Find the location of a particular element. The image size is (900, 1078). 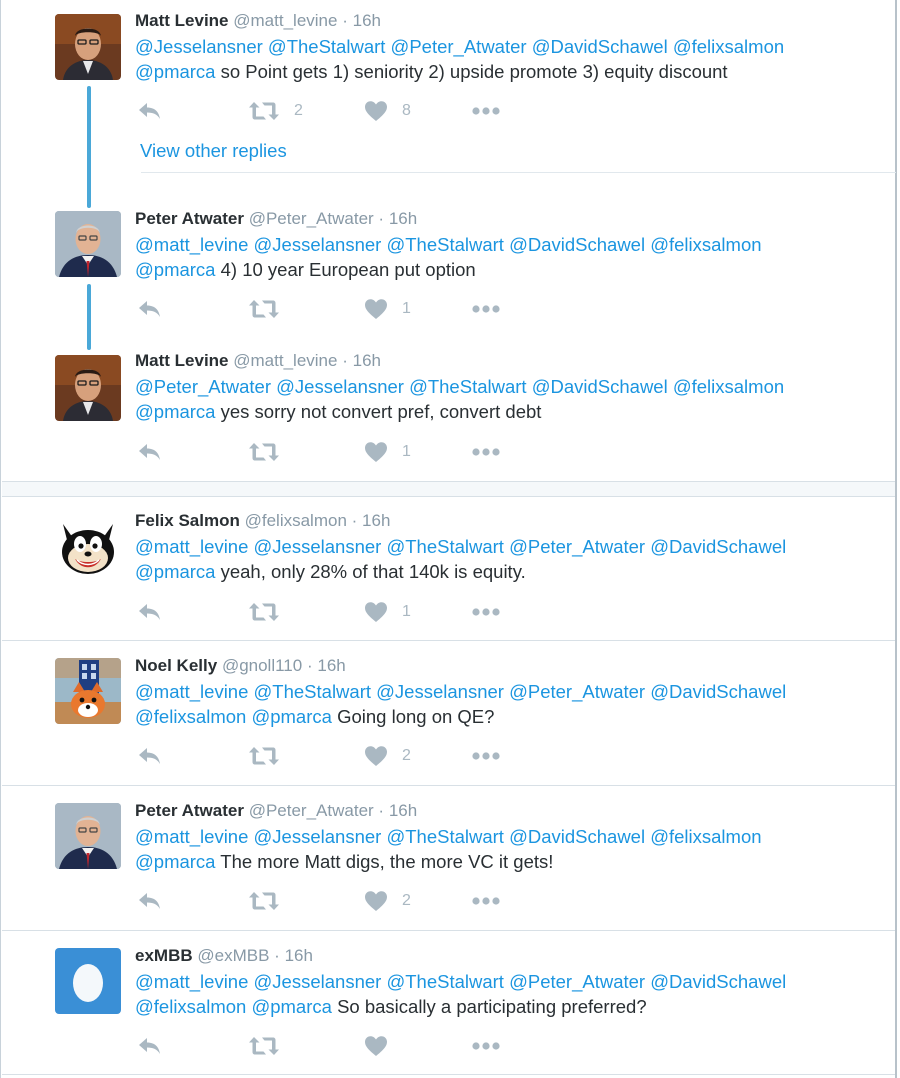

tweet-body: So basically a participating preferred? is located at coordinates (489, 1006).